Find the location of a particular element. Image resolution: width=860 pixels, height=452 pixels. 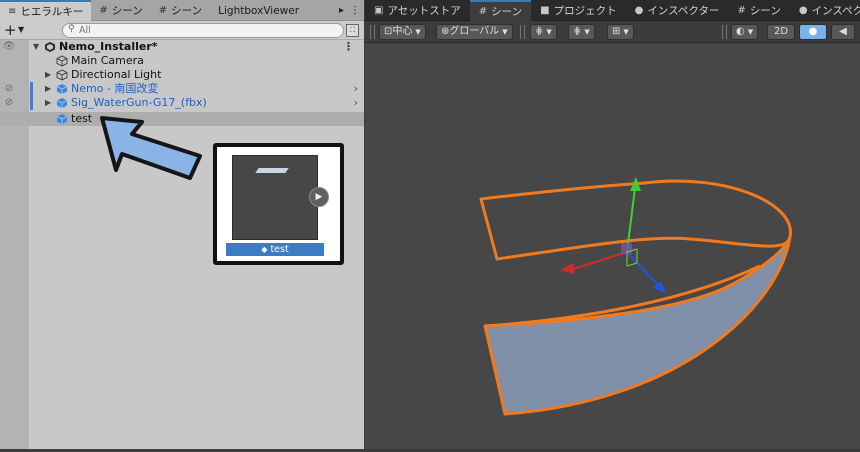

prefab-override-marker is located at coordinates (31, 89).